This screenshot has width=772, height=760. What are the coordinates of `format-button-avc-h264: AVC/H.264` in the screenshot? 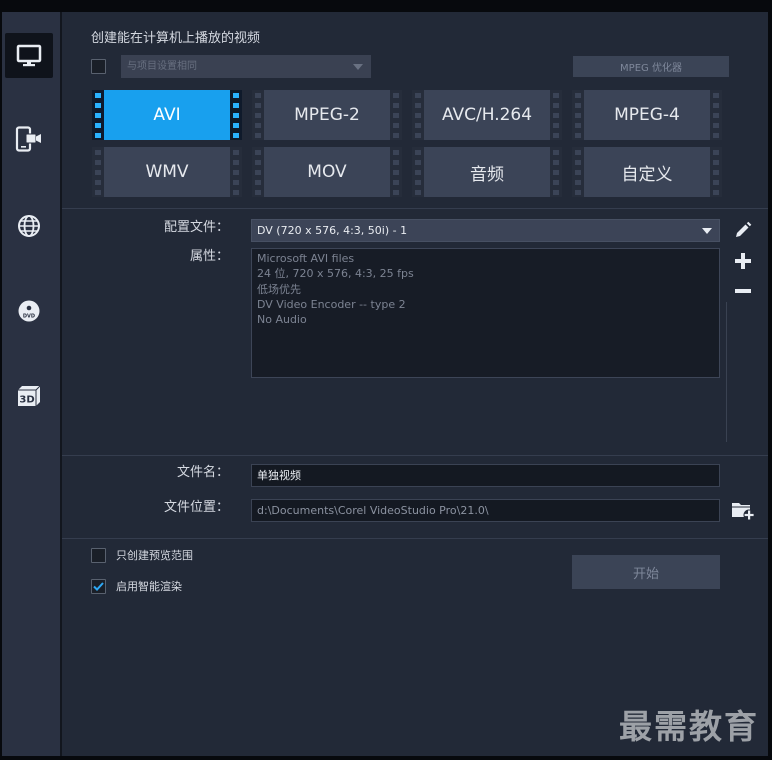 It's located at (487, 115).